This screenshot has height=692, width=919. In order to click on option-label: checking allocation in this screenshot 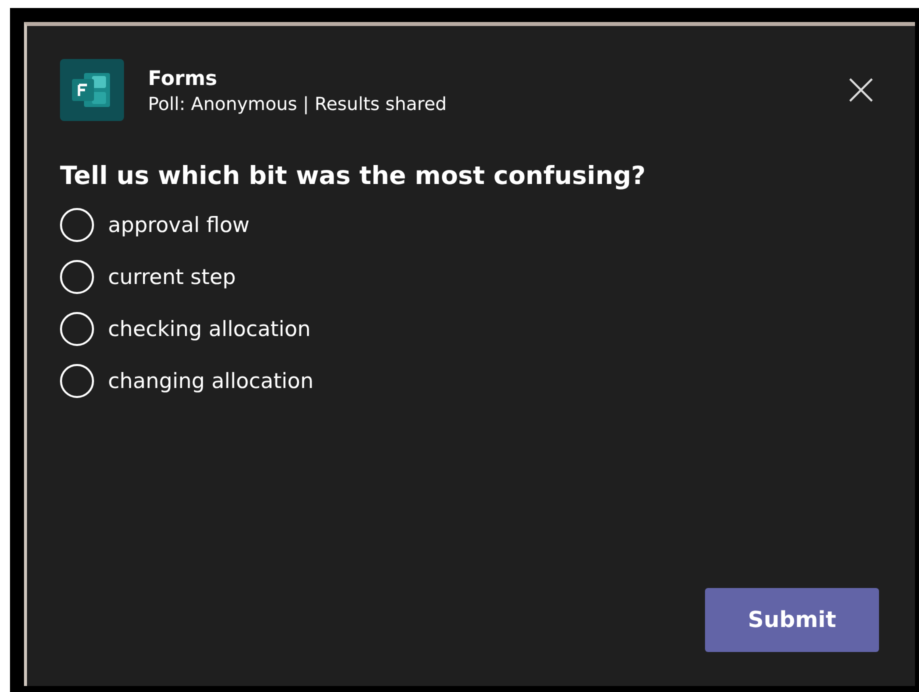, I will do `click(209, 329)`.